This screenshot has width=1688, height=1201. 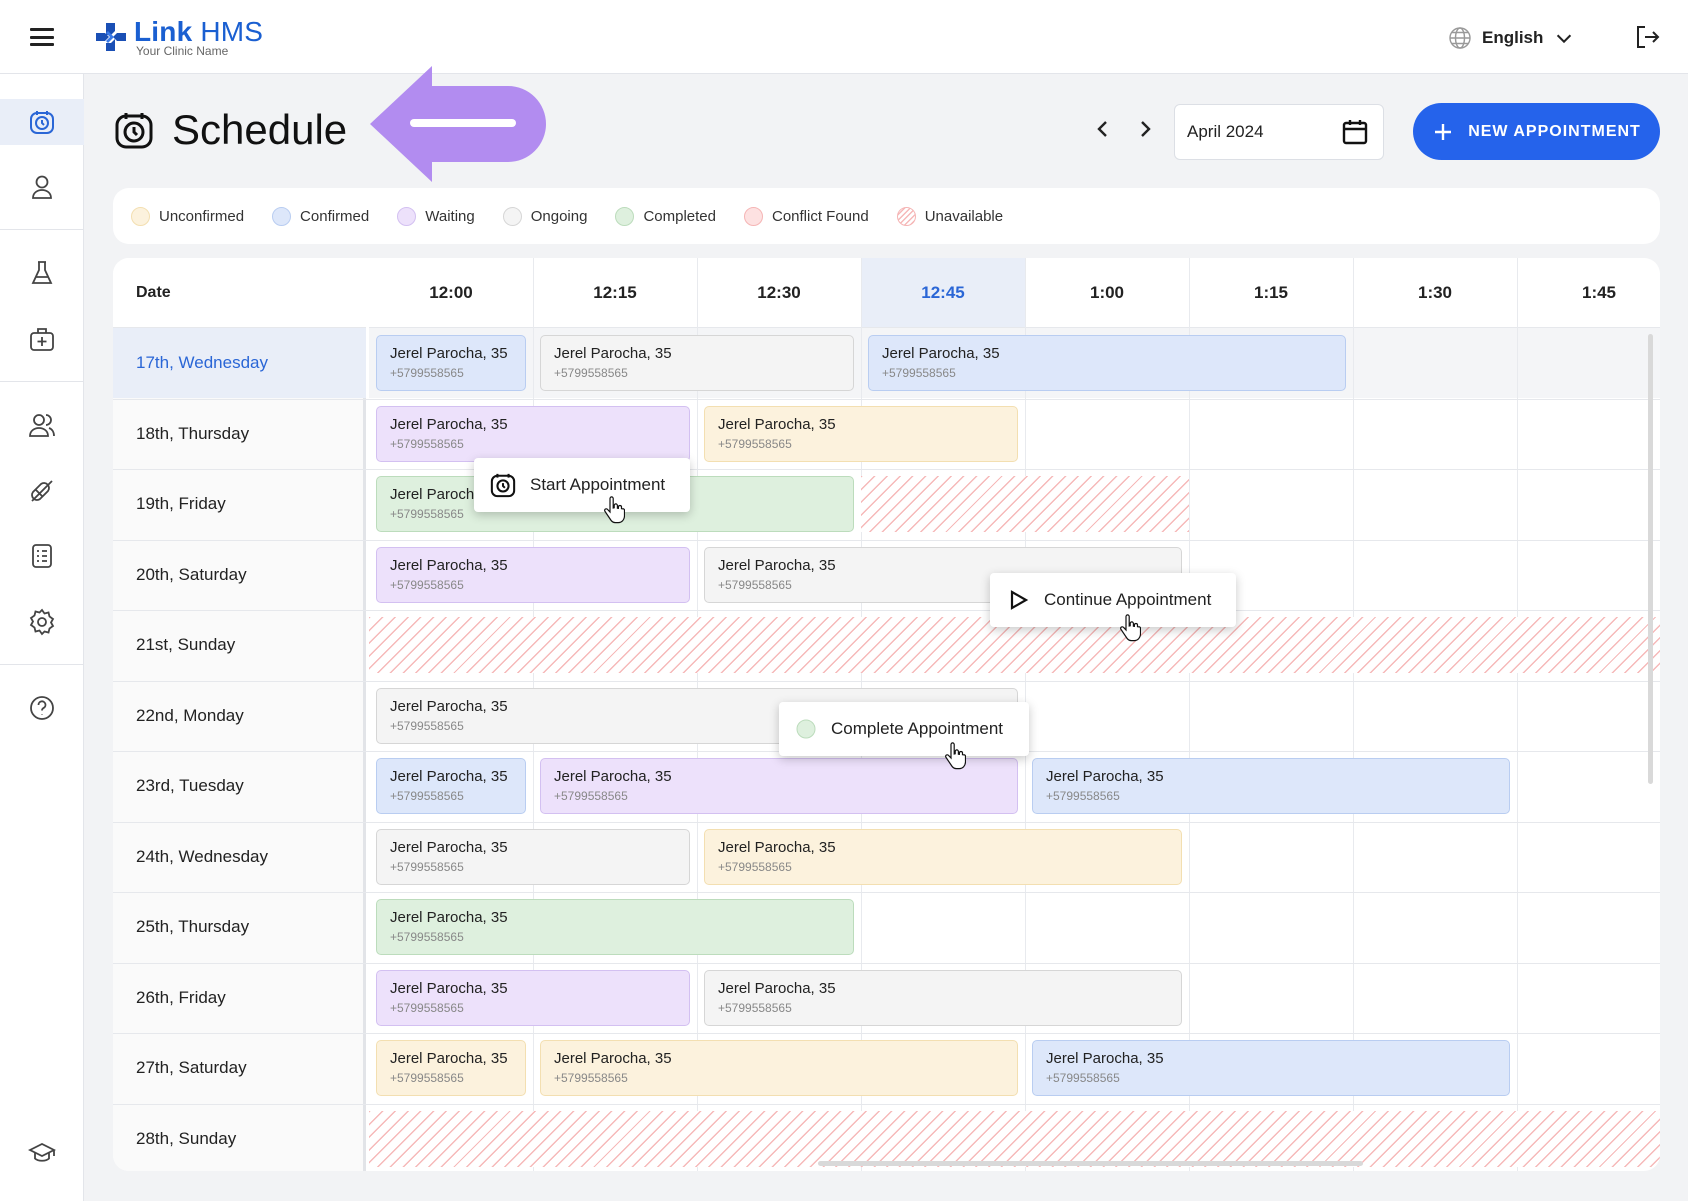 What do you see at coordinates (193, 433) in the screenshot?
I see `date-row-label: 18th, Thursday` at bounding box center [193, 433].